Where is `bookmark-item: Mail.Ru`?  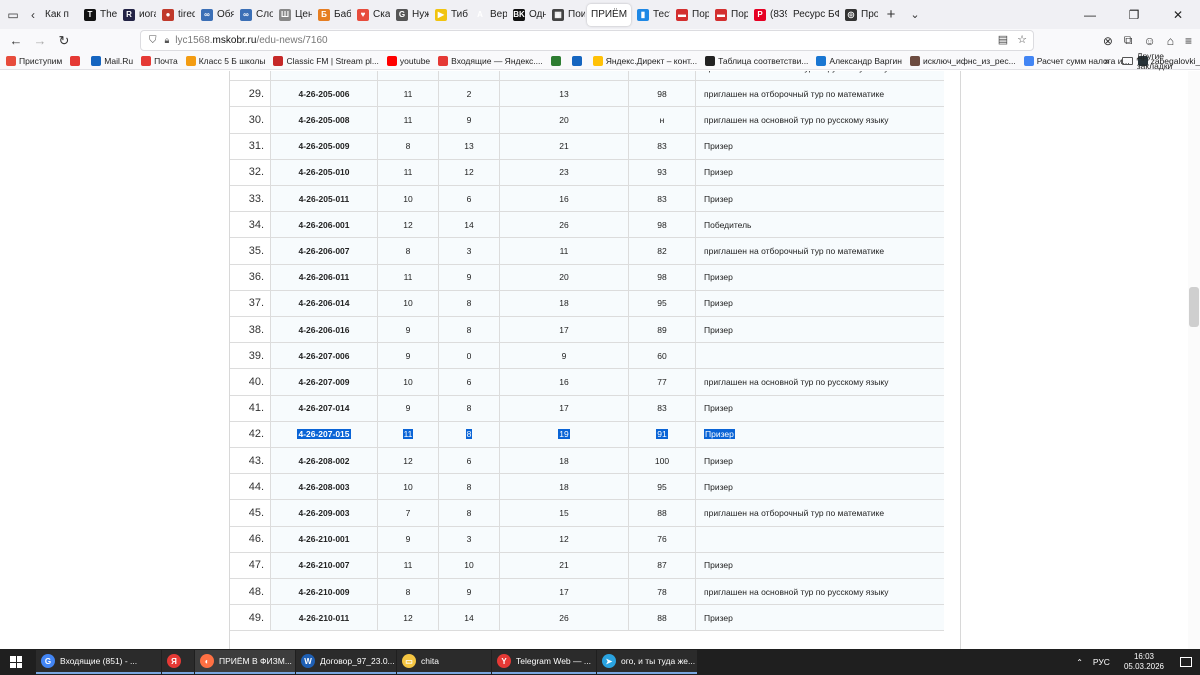 bookmark-item: Mail.Ru is located at coordinates (112, 60).